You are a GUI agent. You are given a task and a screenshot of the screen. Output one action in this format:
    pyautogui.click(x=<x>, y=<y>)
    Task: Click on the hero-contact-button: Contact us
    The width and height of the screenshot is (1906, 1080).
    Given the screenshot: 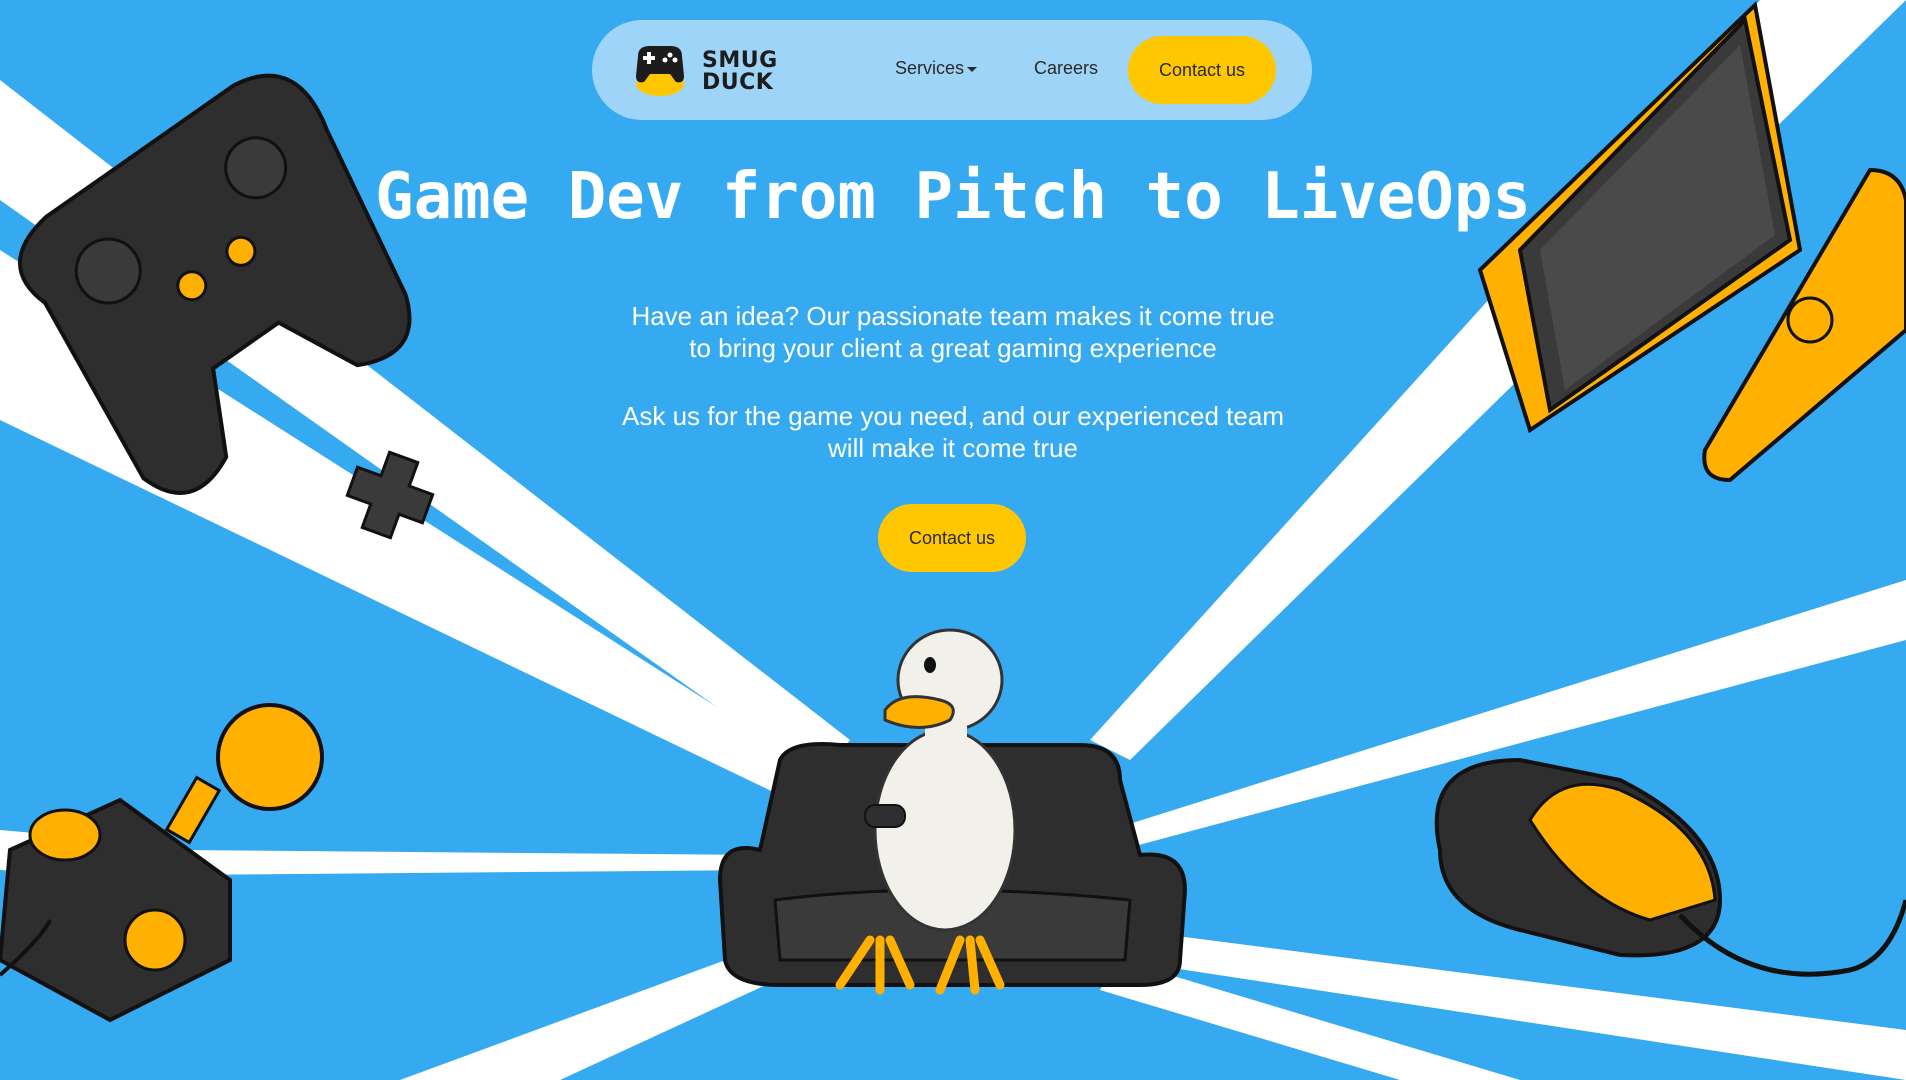 What is the action you would take?
    pyautogui.click(x=952, y=538)
    